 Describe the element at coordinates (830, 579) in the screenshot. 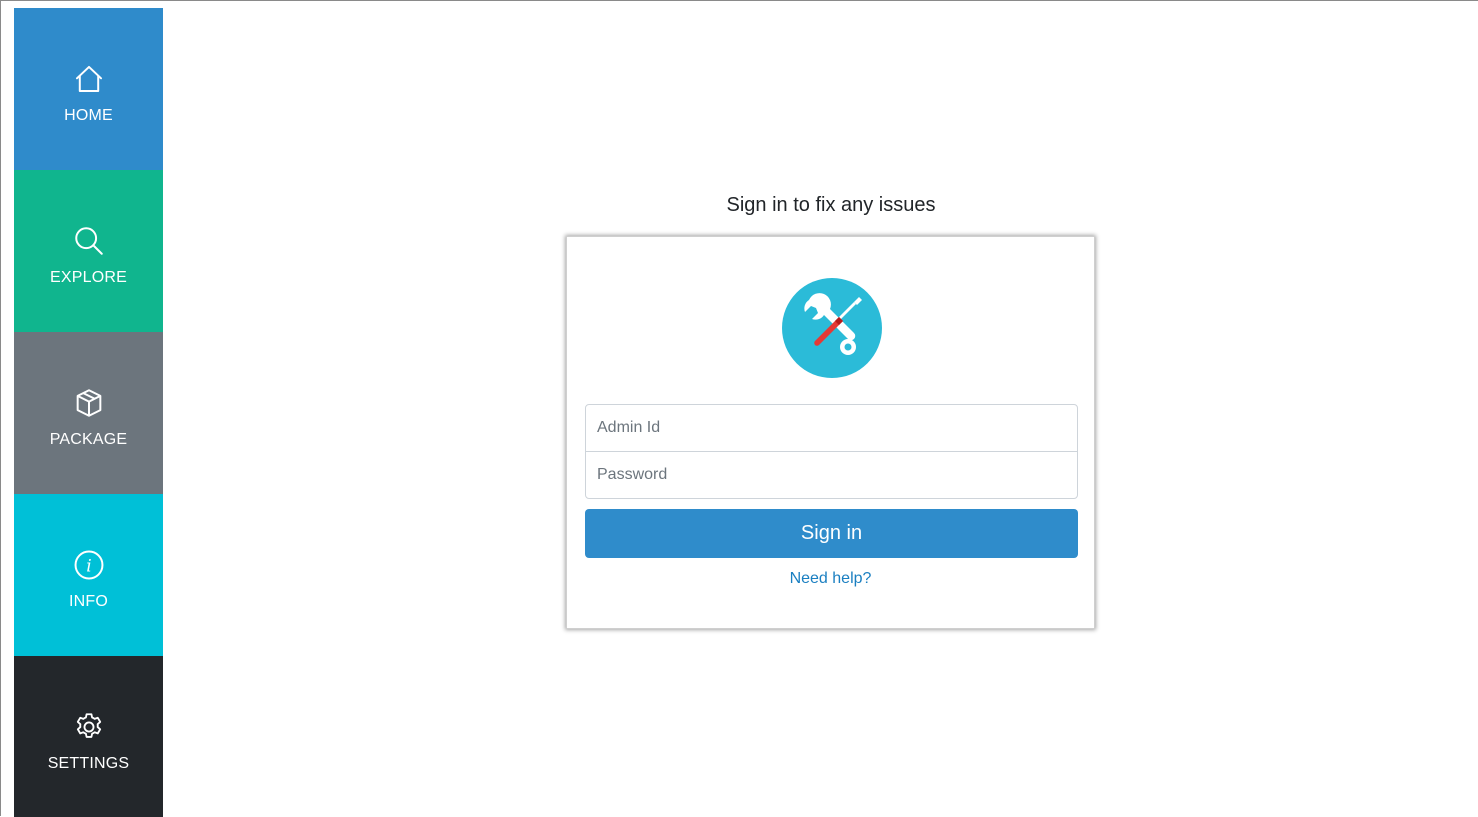

I see `need-help-link: Need help?` at that location.